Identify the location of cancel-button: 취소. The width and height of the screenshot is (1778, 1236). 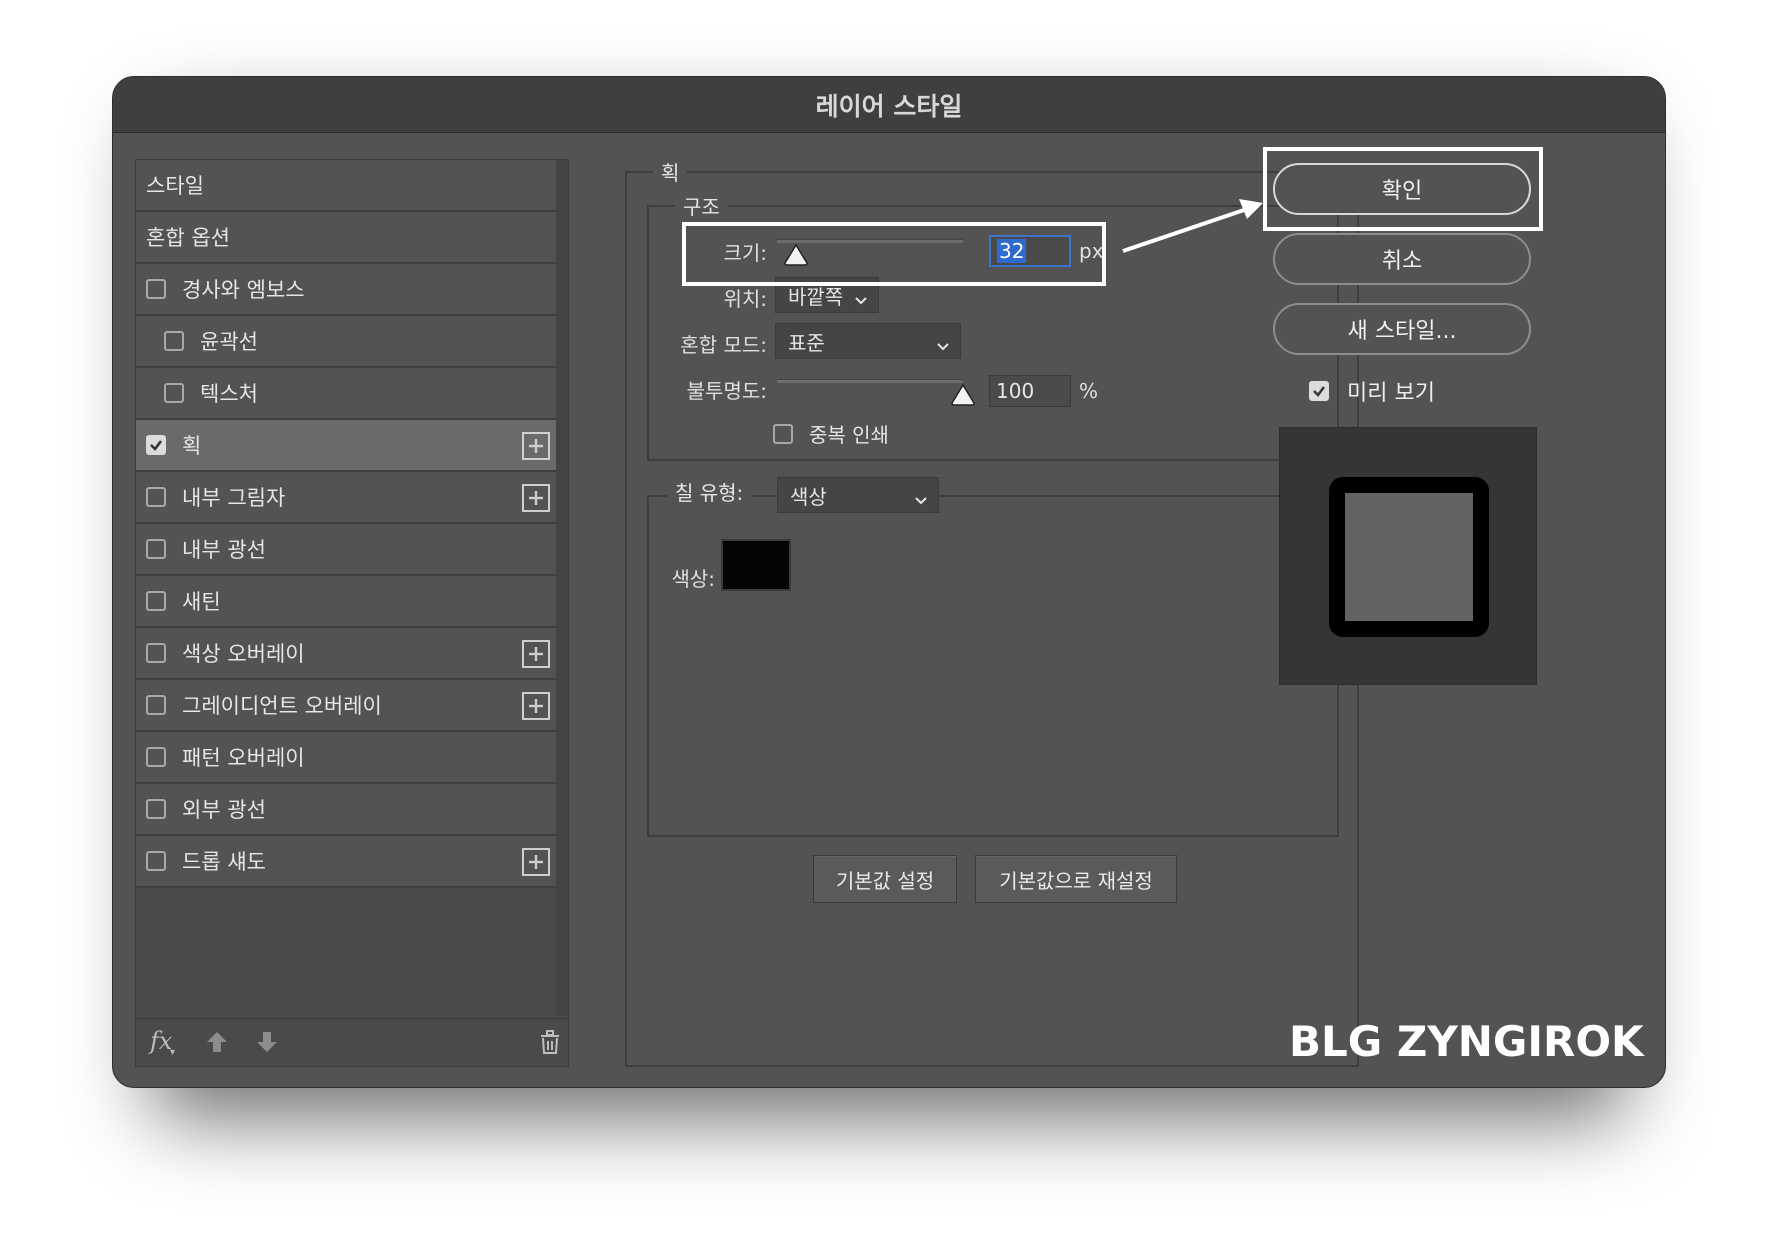
(1402, 259).